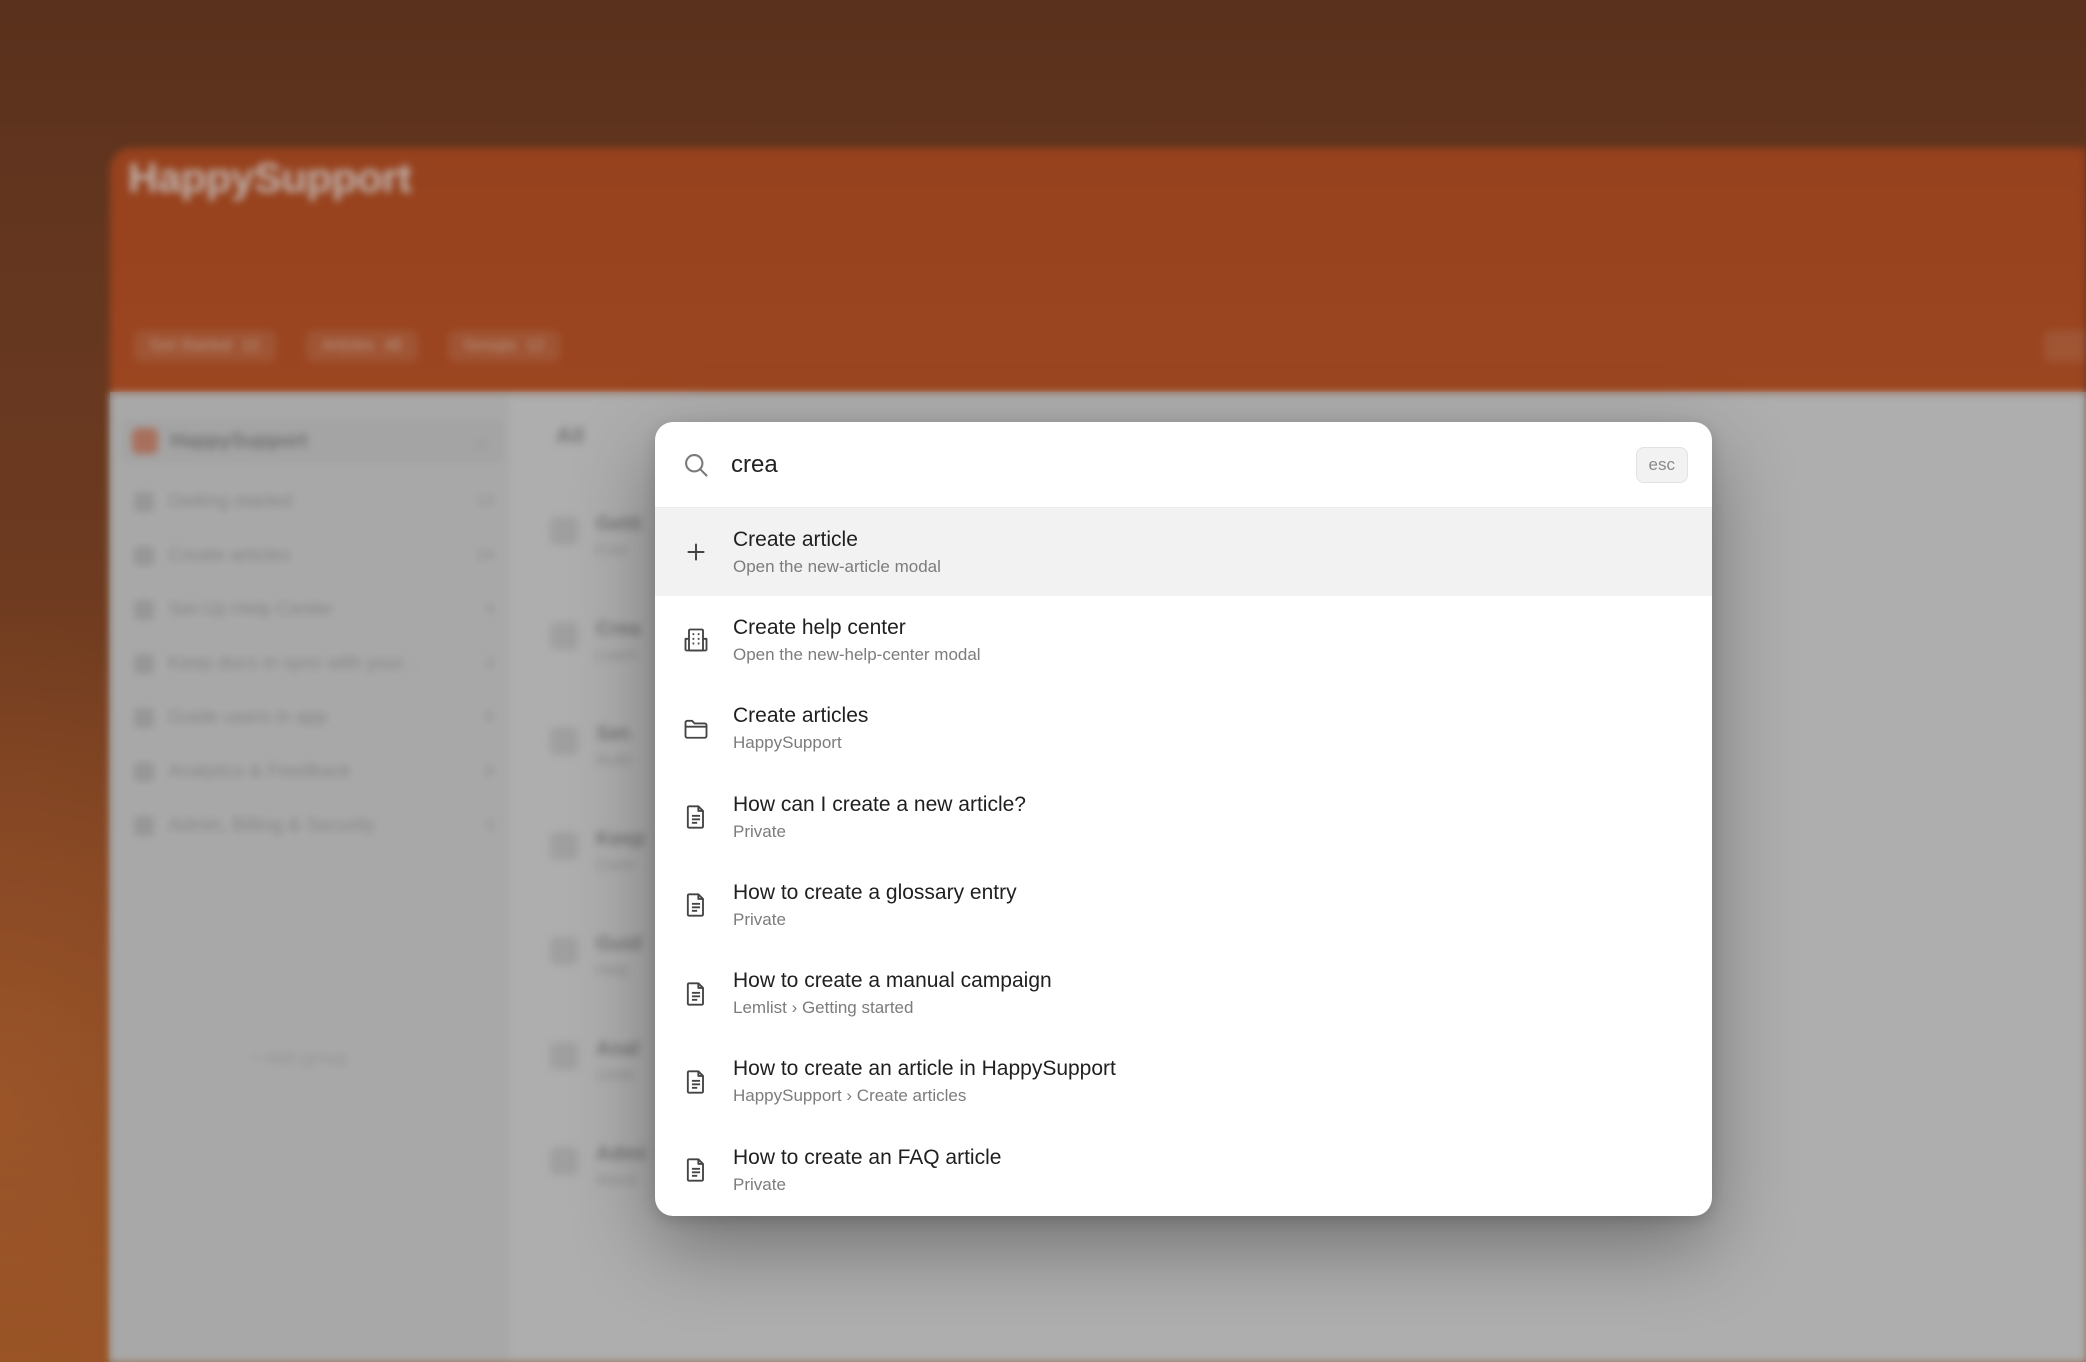 This screenshot has height=1362, width=2086. I want to click on result-title: Create help center, so click(819, 627).